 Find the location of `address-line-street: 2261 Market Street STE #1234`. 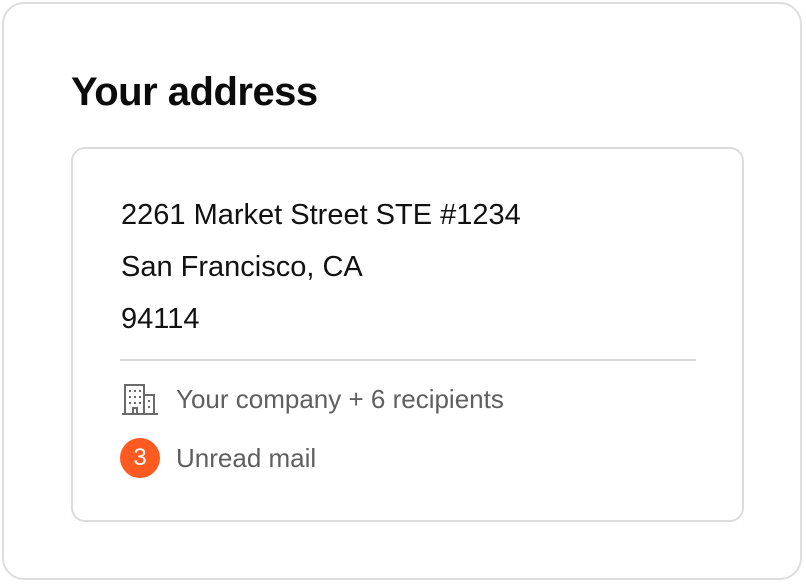

address-line-street: 2261 Market Street STE #1234 is located at coordinates (321, 215).